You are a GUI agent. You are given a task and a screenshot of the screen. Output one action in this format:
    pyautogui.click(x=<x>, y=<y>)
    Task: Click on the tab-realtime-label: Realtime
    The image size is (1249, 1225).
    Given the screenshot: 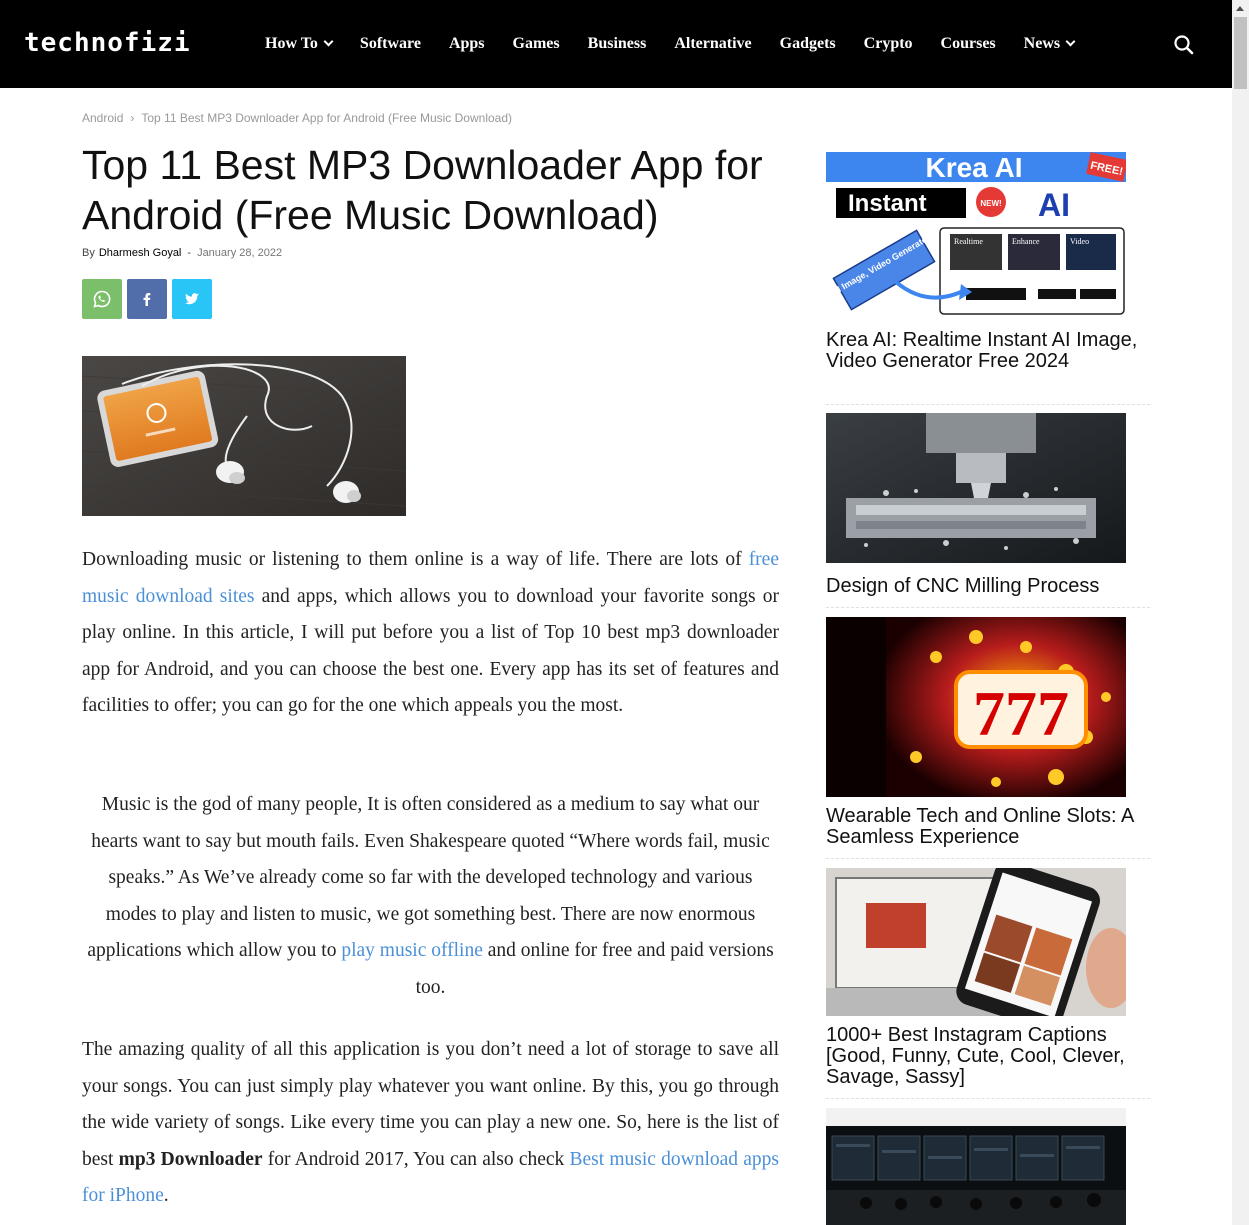 What is the action you would take?
    pyautogui.click(x=968, y=241)
    